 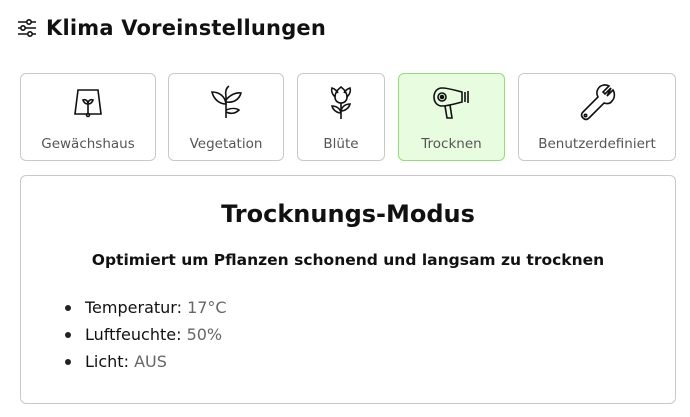 I want to click on setting-key: Luftfeuchte:, so click(x=133, y=334).